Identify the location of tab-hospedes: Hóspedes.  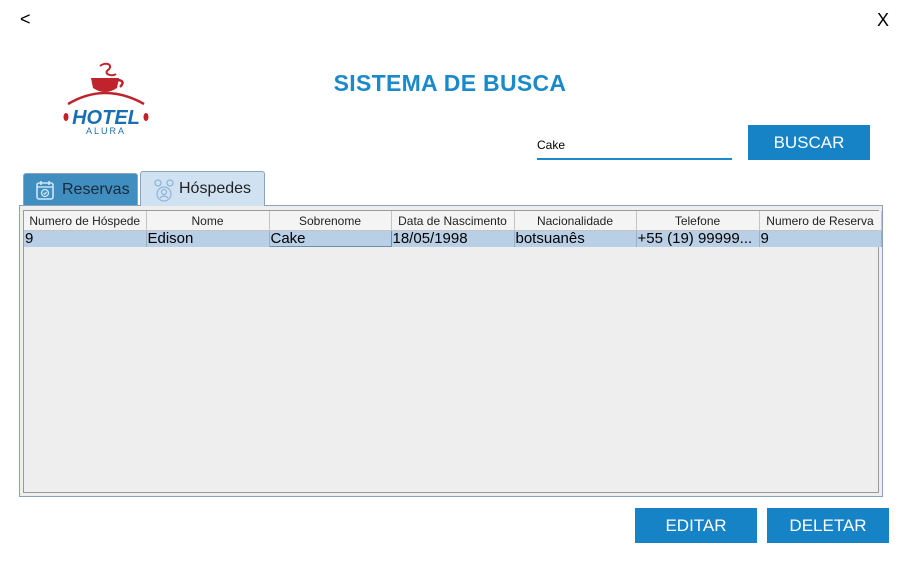
(202, 188).